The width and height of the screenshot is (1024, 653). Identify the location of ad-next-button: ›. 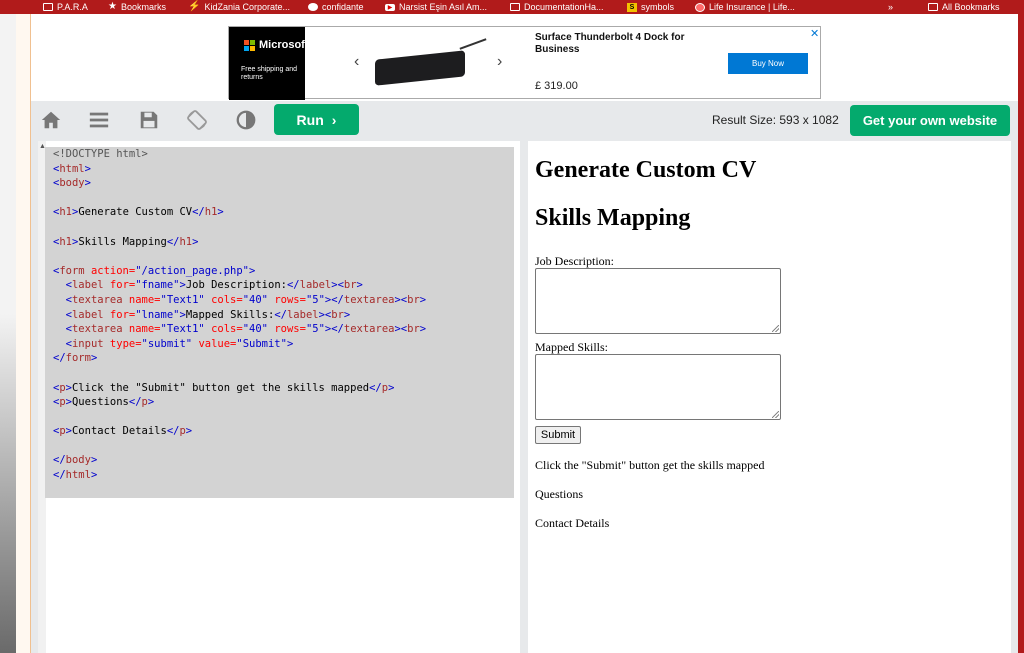
(499, 62).